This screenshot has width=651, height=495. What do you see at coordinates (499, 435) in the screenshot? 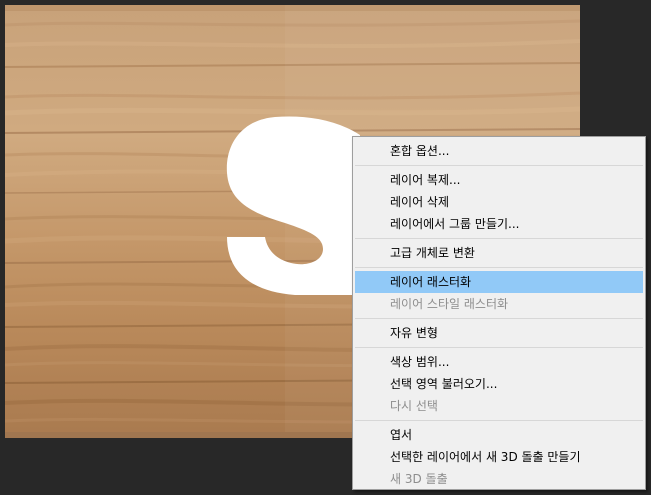
I see `menu-item: 엽서` at bounding box center [499, 435].